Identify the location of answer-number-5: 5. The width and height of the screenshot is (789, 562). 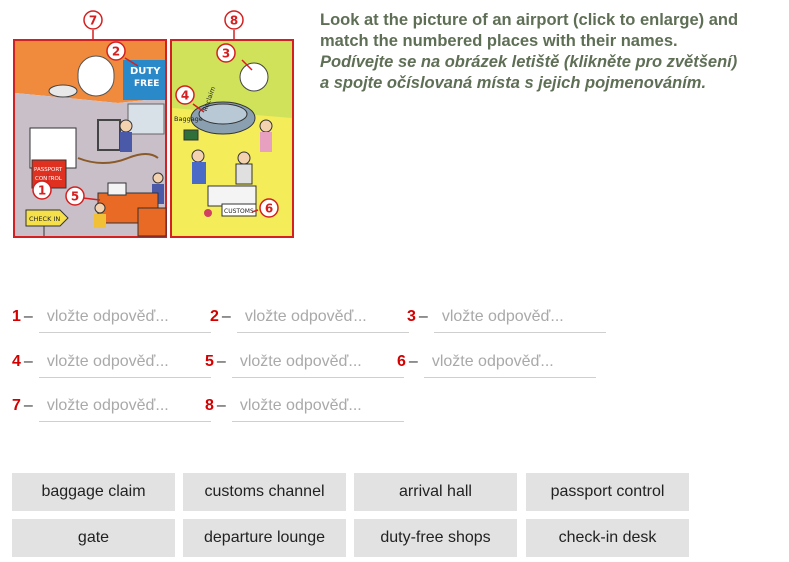
(209, 361).